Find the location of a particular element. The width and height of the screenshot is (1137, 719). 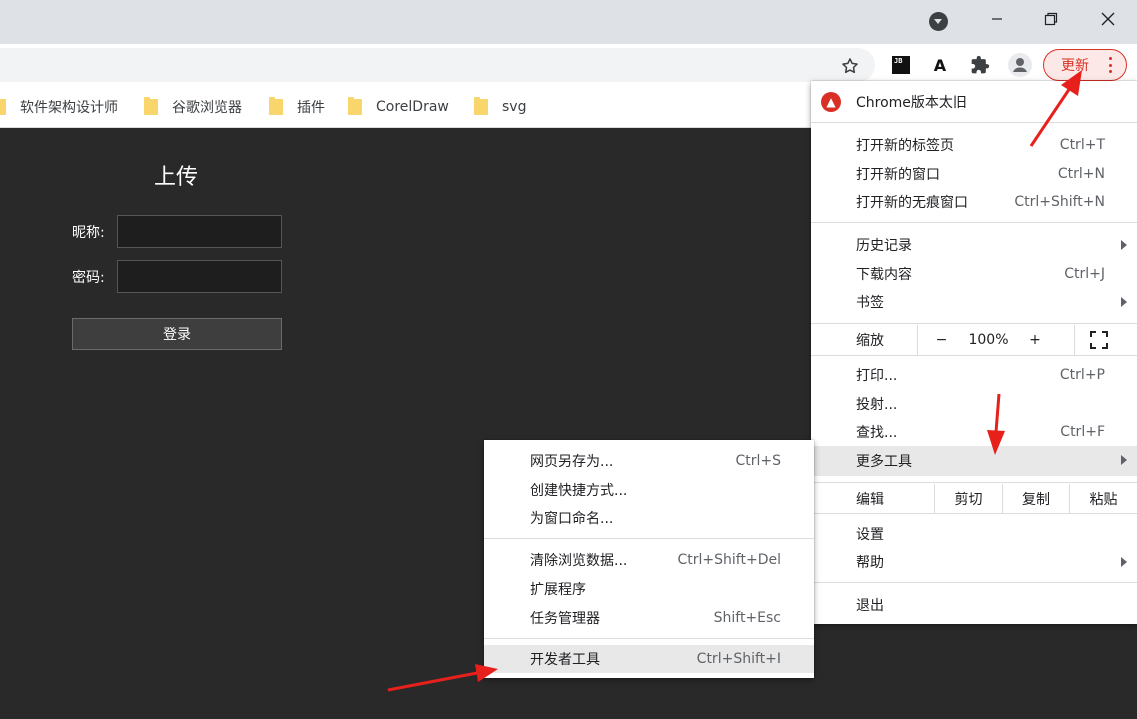

restore-button is located at coordinates (1051, 19).